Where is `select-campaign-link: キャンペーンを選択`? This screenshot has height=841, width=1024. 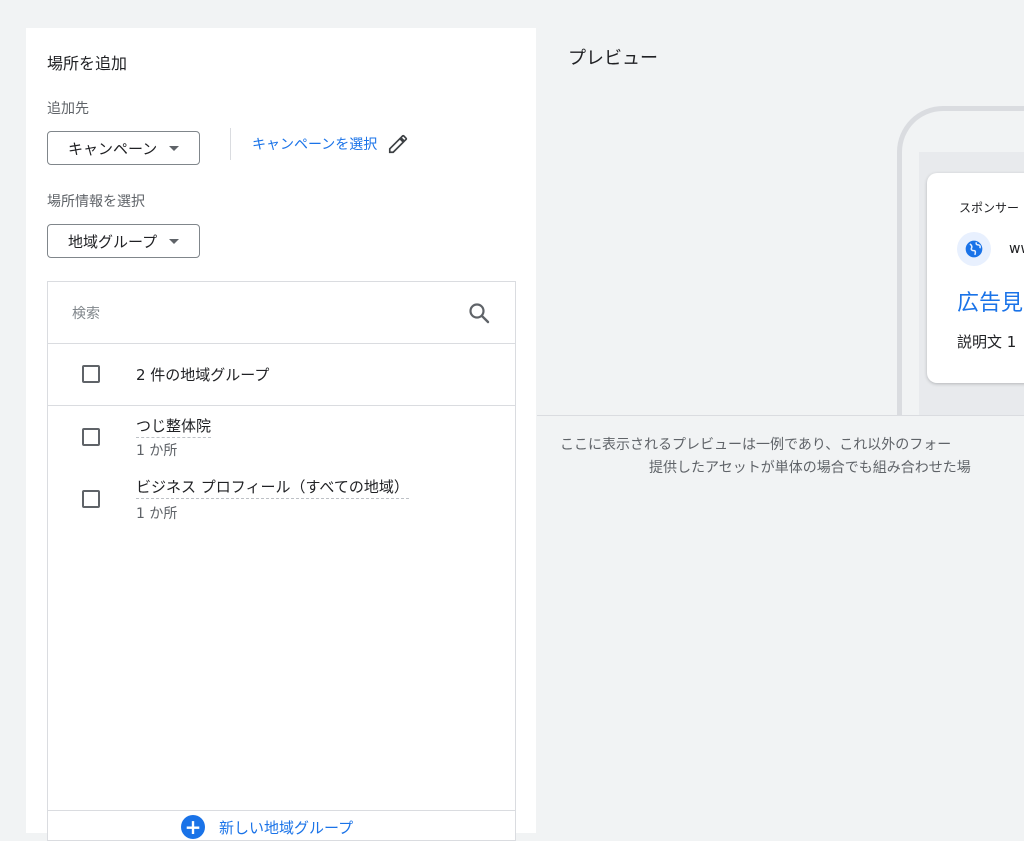 select-campaign-link: キャンペーンを選択 is located at coordinates (330, 144).